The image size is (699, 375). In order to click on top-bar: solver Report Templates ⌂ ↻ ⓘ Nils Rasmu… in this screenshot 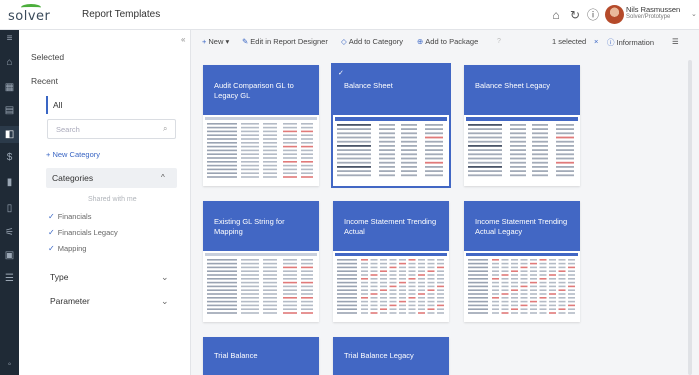, I will do `click(349, 15)`.